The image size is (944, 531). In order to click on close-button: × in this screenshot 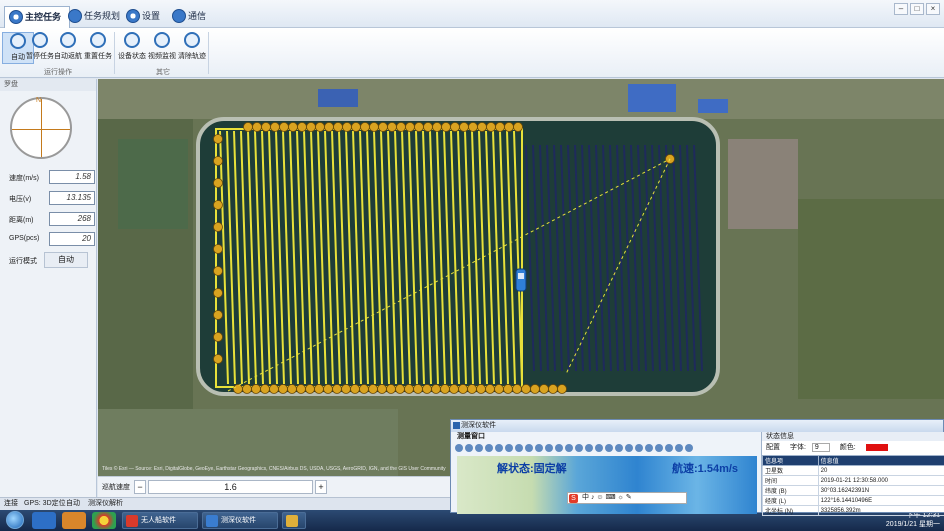, I will do `click(933, 9)`.